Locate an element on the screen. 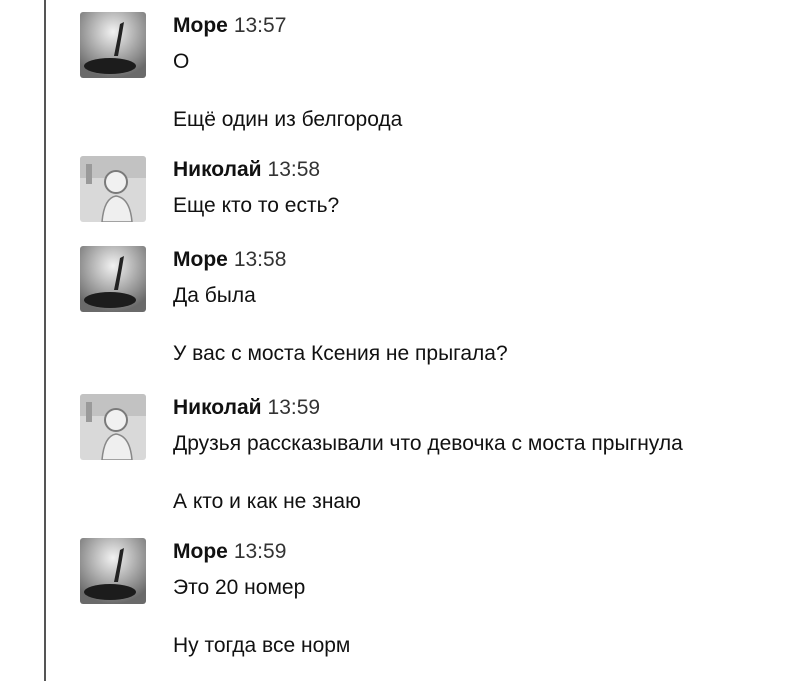  message-text: О is located at coordinates (181, 61).